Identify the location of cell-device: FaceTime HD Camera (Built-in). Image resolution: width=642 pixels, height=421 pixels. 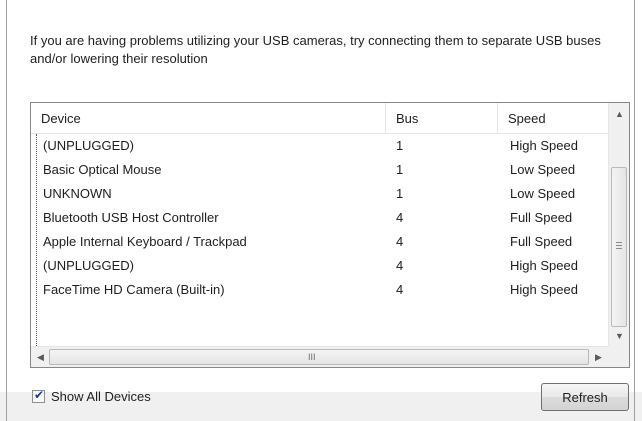
(134, 289).